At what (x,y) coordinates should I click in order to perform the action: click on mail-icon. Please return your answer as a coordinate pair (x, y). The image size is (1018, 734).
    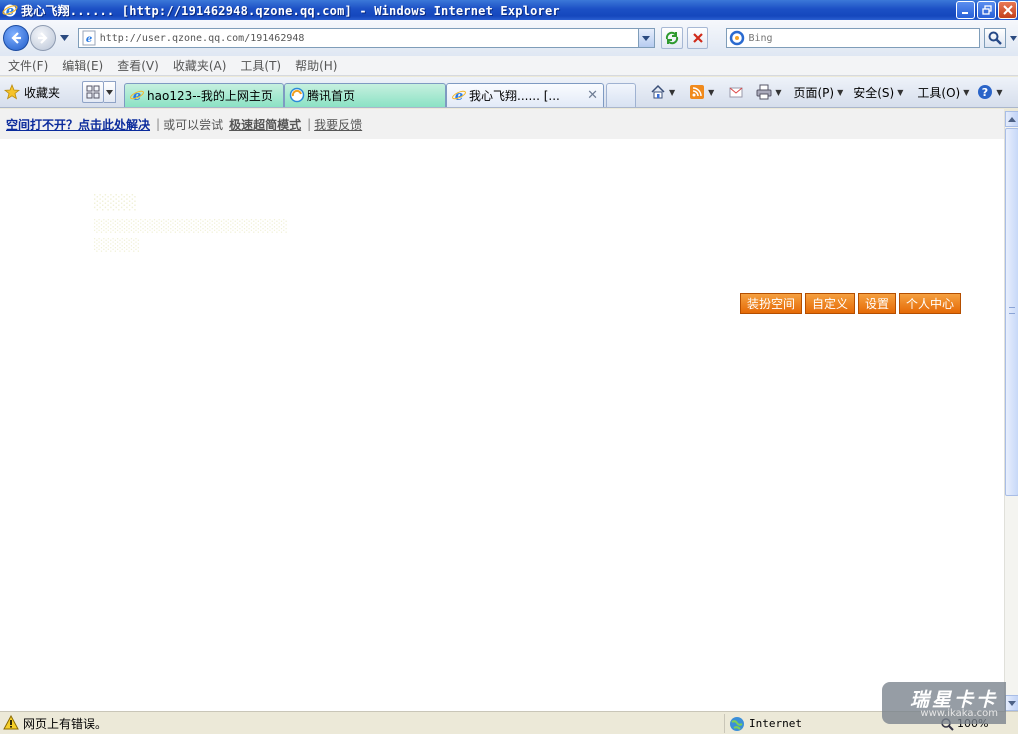
    Looking at the image, I should click on (736, 92).